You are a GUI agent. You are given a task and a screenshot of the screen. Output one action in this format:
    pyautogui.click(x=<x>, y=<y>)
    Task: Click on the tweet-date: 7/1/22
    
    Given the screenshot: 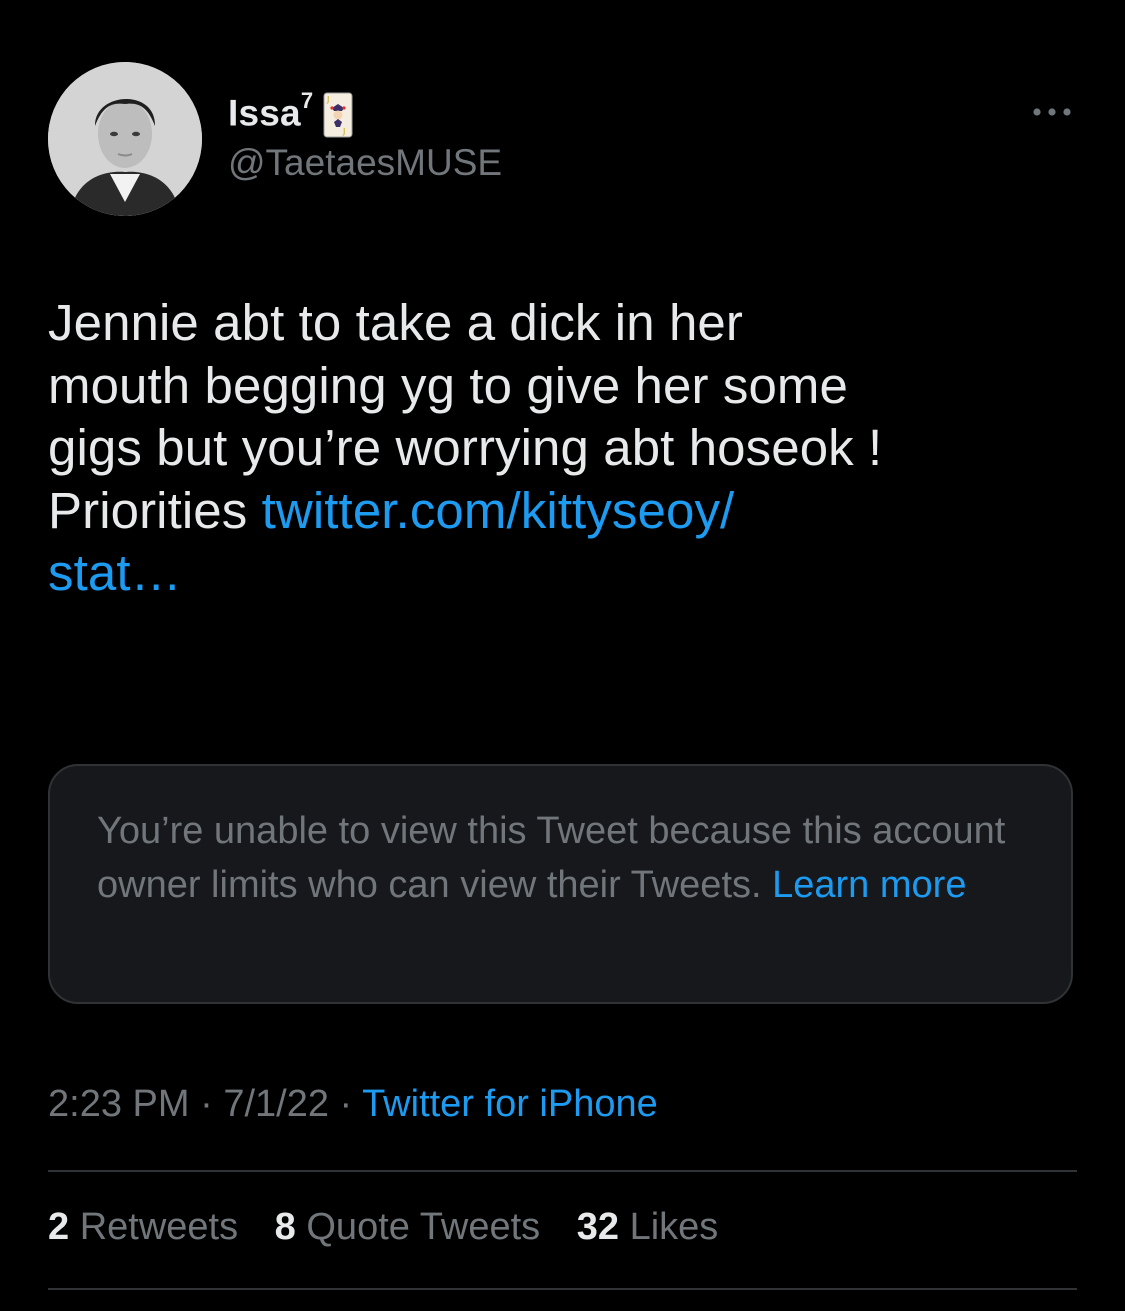 What is the action you would take?
    pyautogui.click(x=276, y=1104)
    